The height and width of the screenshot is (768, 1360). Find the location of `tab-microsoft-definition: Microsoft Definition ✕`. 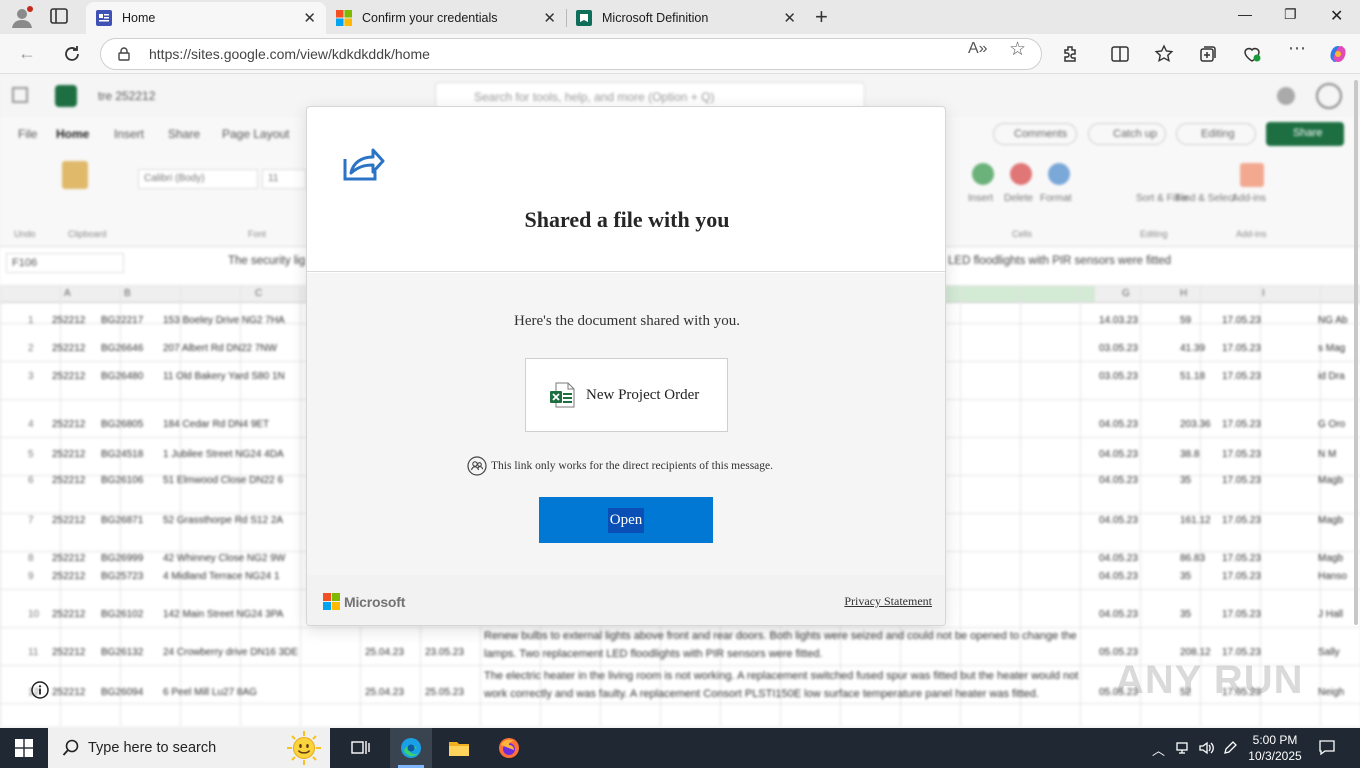

tab-microsoft-definition: Microsoft Definition ✕ is located at coordinates (686, 18).